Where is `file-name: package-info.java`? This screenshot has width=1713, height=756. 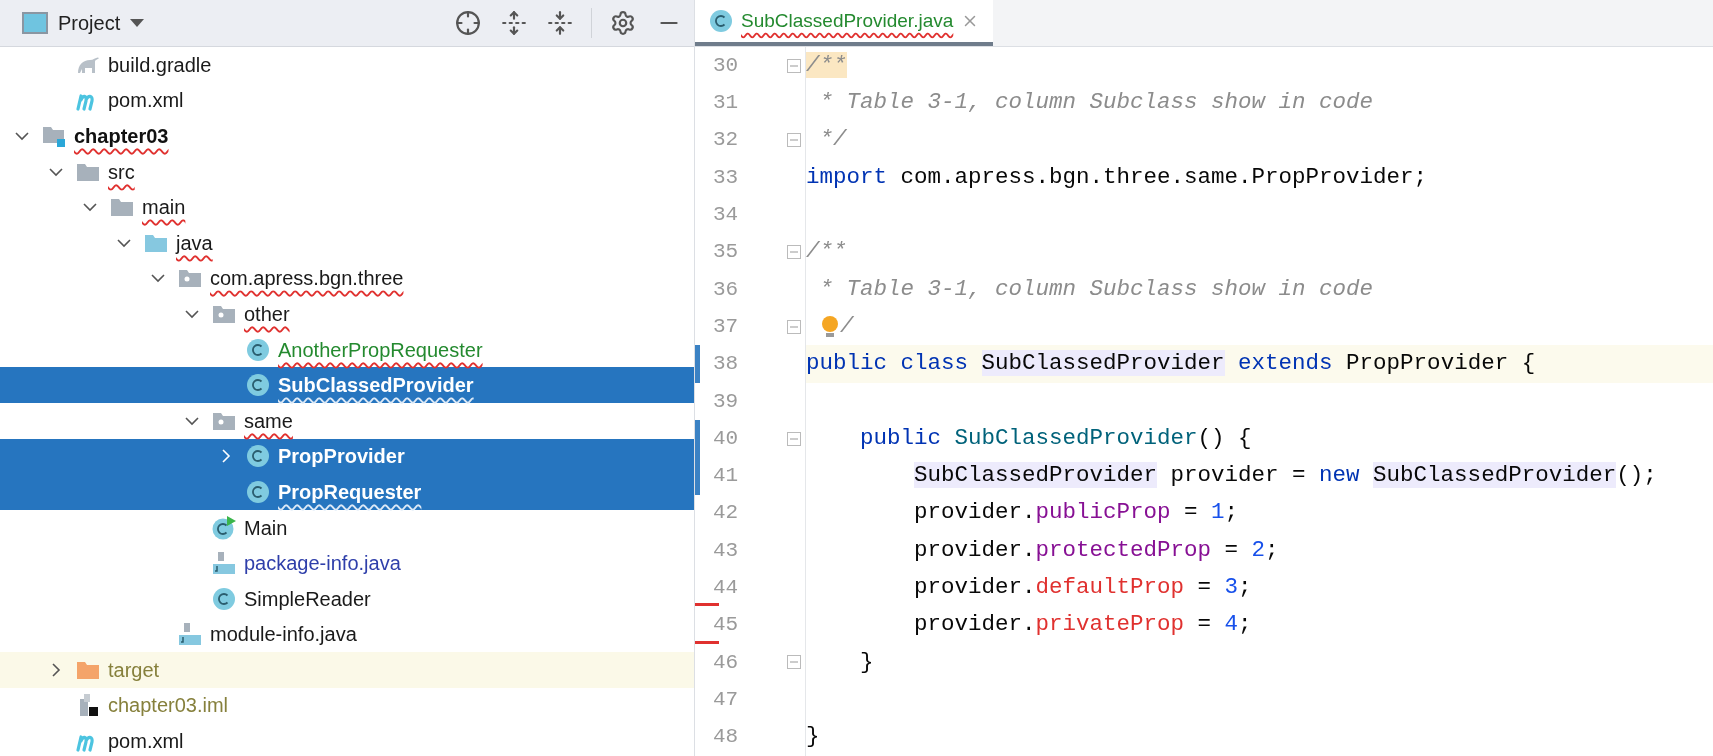 file-name: package-info.java is located at coordinates (322, 564).